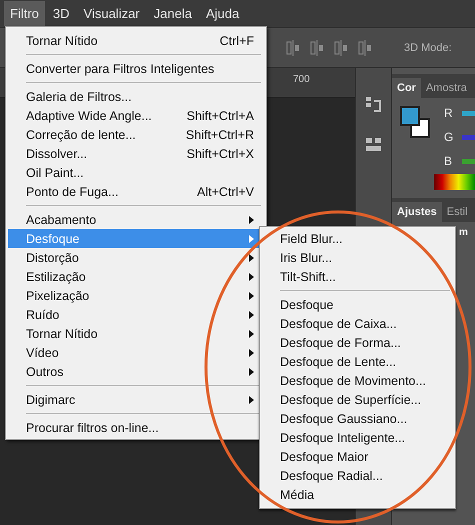 The image size is (475, 525). What do you see at coordinates (136, 115) in the screenshot?
I see `menu-item: Adaptive Wide Angle... Shift+Ctrl+A` at bounding box center [136, 115].